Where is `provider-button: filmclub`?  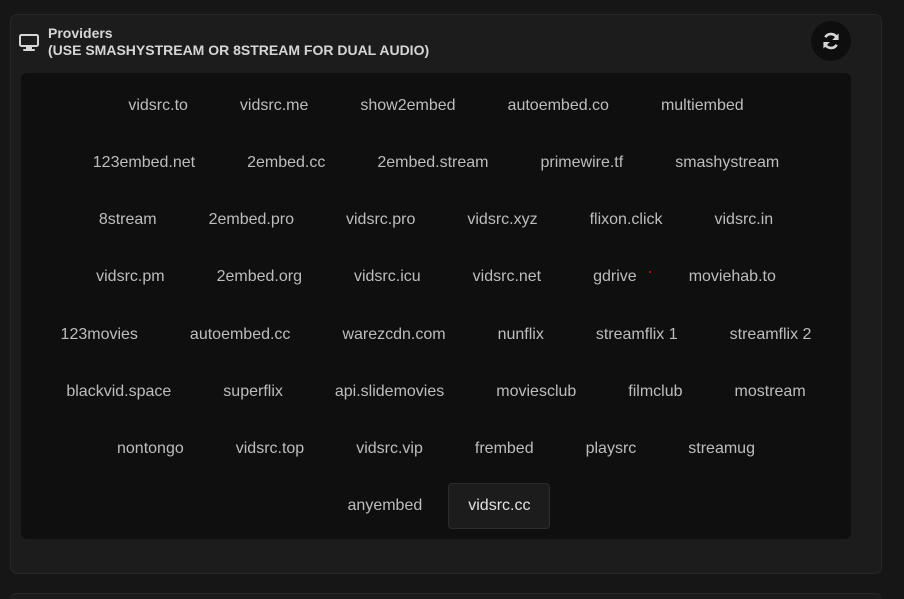
provider-button: filmclub is located at coordinates (655, 392).